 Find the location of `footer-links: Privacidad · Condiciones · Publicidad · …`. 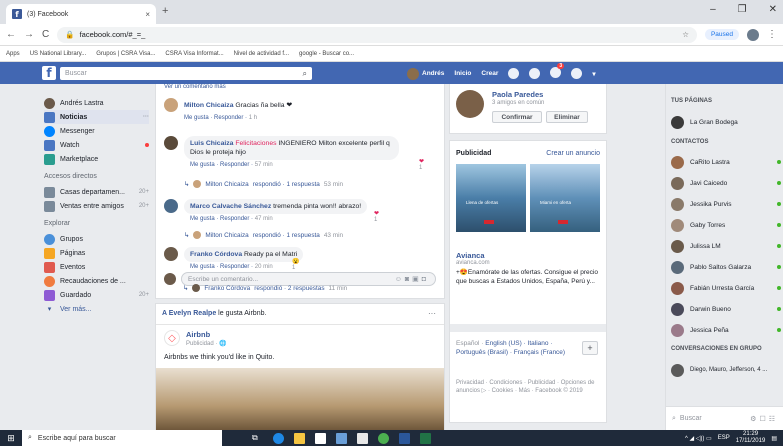

footer-links: Privacidad · Condiciones · Publicidad · … is located at coordinates (529, 387).